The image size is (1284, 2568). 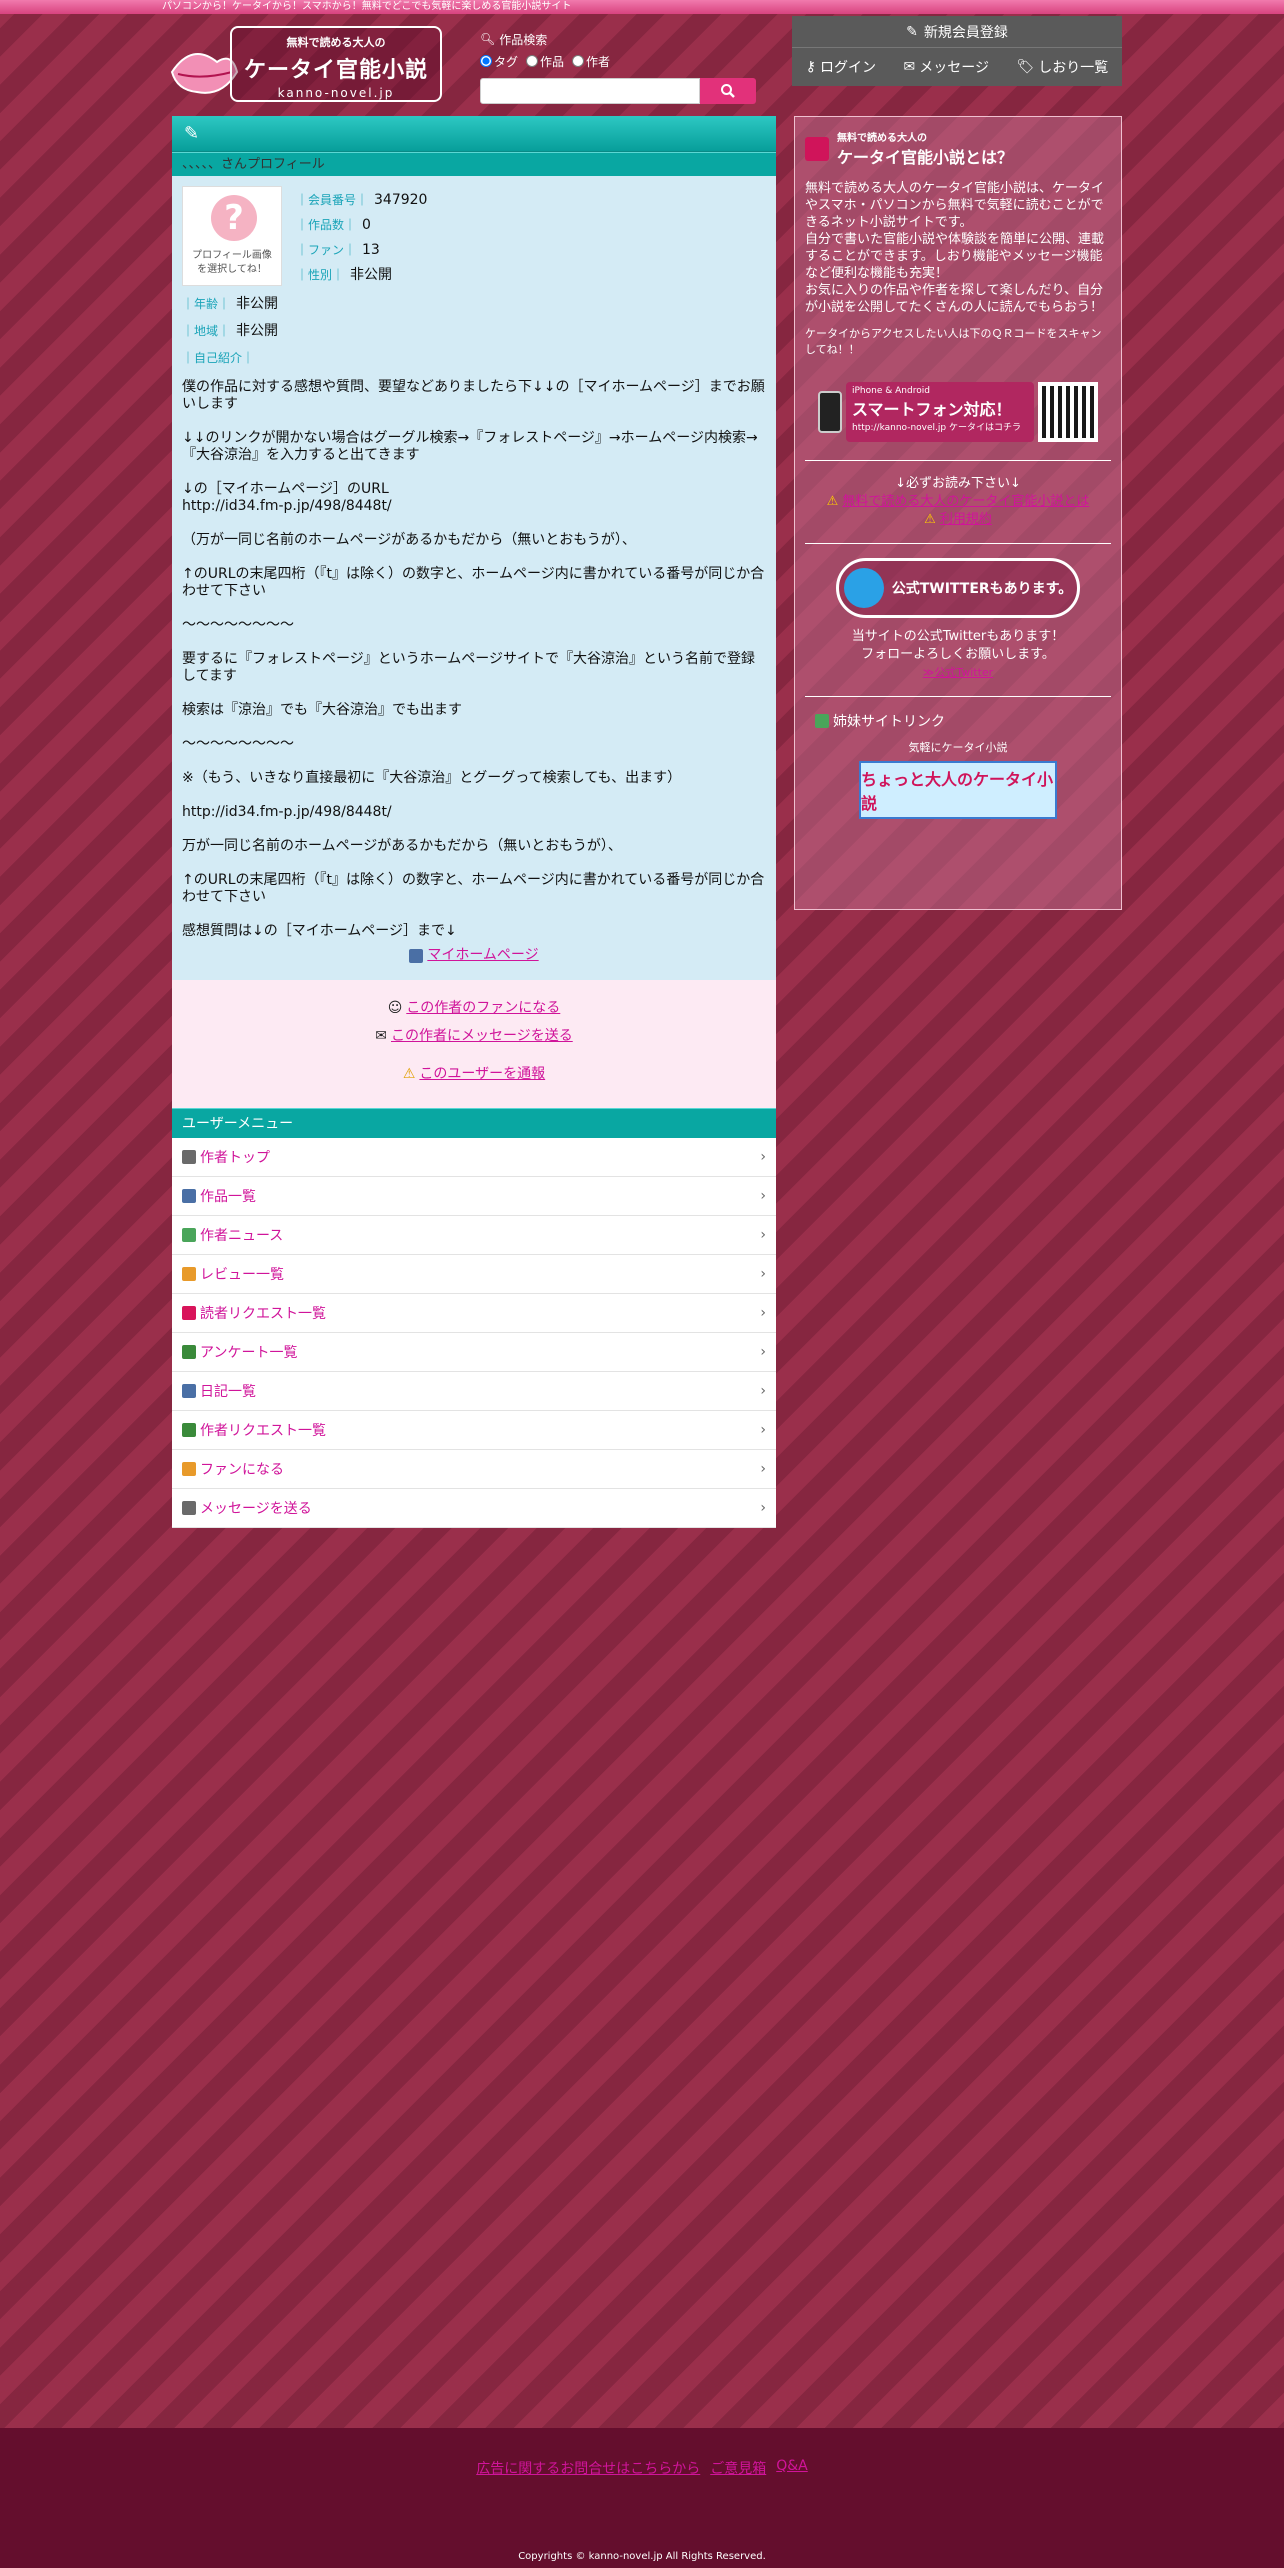 What do you see at coordinates (482, 955) in the screenshot?
I see `homepage-link: マイホームページ` at bounding box center [482, 955].